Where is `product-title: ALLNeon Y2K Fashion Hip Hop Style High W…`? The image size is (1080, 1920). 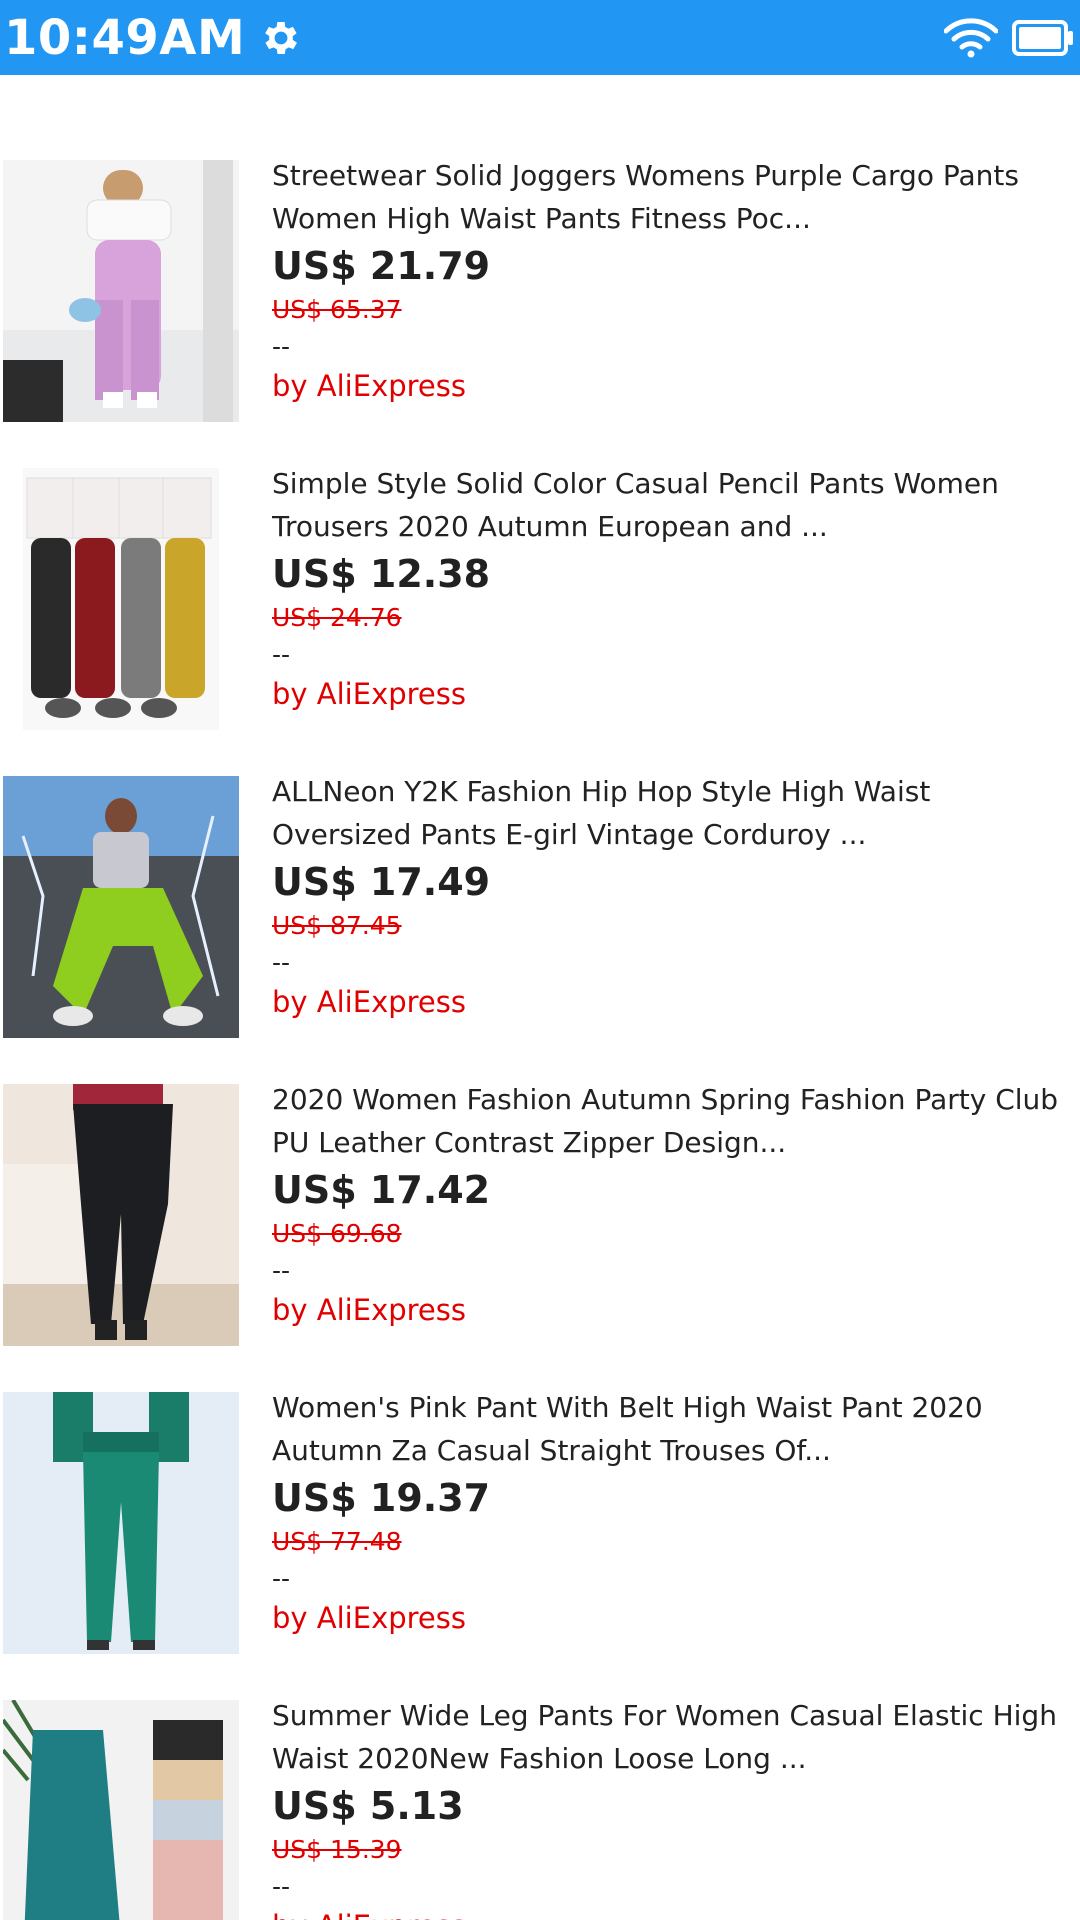
product-title: ALLNeon Y2K Fashion Hip Hop Style High W… is located at coordinates (667, 813).